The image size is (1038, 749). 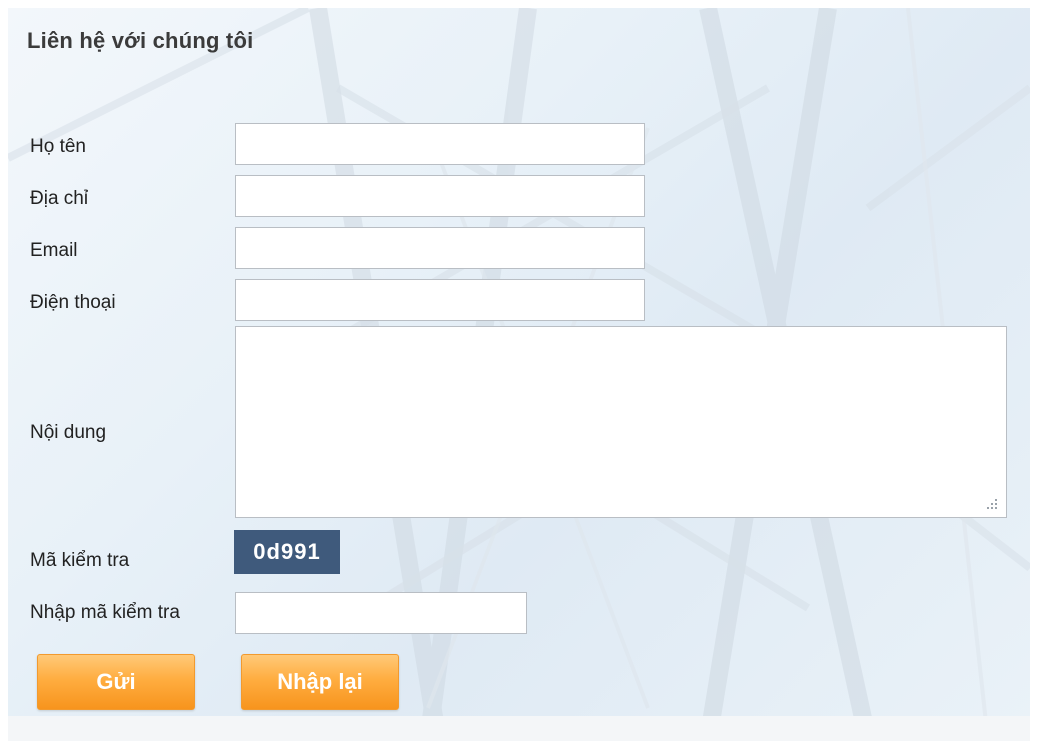 What do you see at coordinates (287, 552) in the screenshot?
I see `captcha-code: 0d991` at bounding box center [287, 552].